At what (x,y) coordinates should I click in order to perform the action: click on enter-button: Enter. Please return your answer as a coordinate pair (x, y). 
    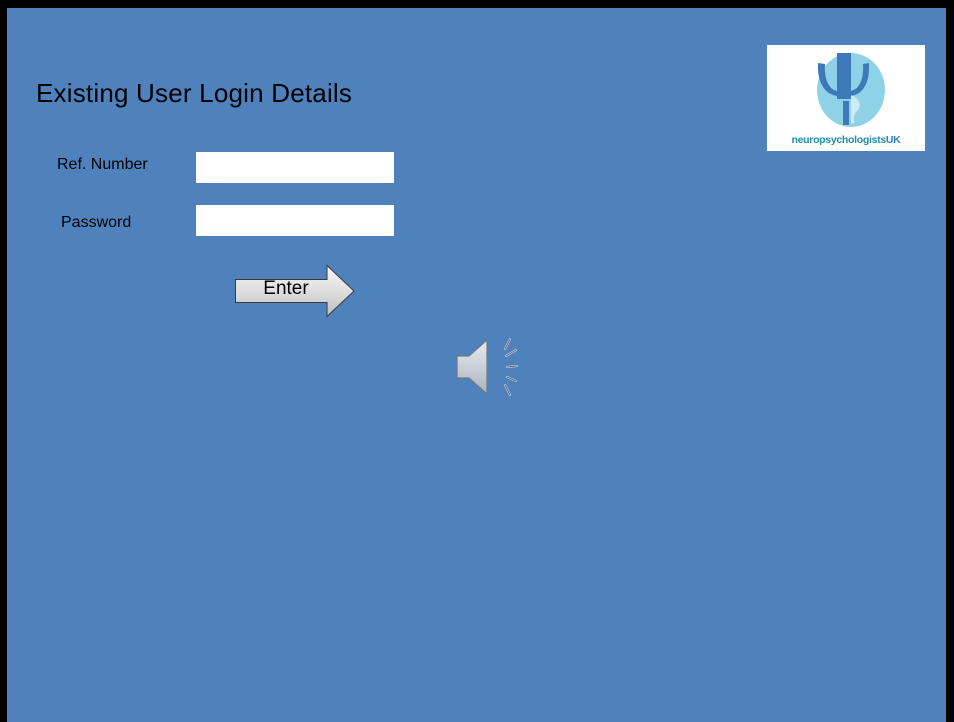
    Looking at the image, I should click on (295, 291).